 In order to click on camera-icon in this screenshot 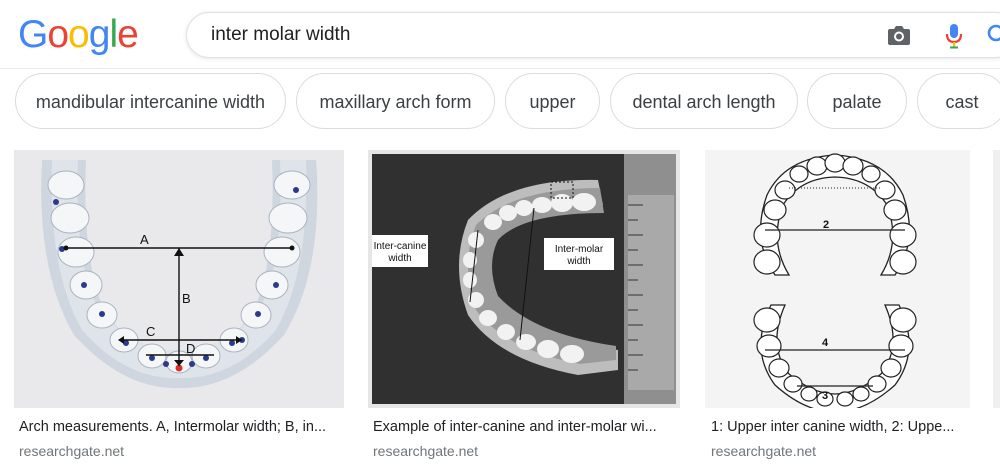, I will do `click(899, 37)`.